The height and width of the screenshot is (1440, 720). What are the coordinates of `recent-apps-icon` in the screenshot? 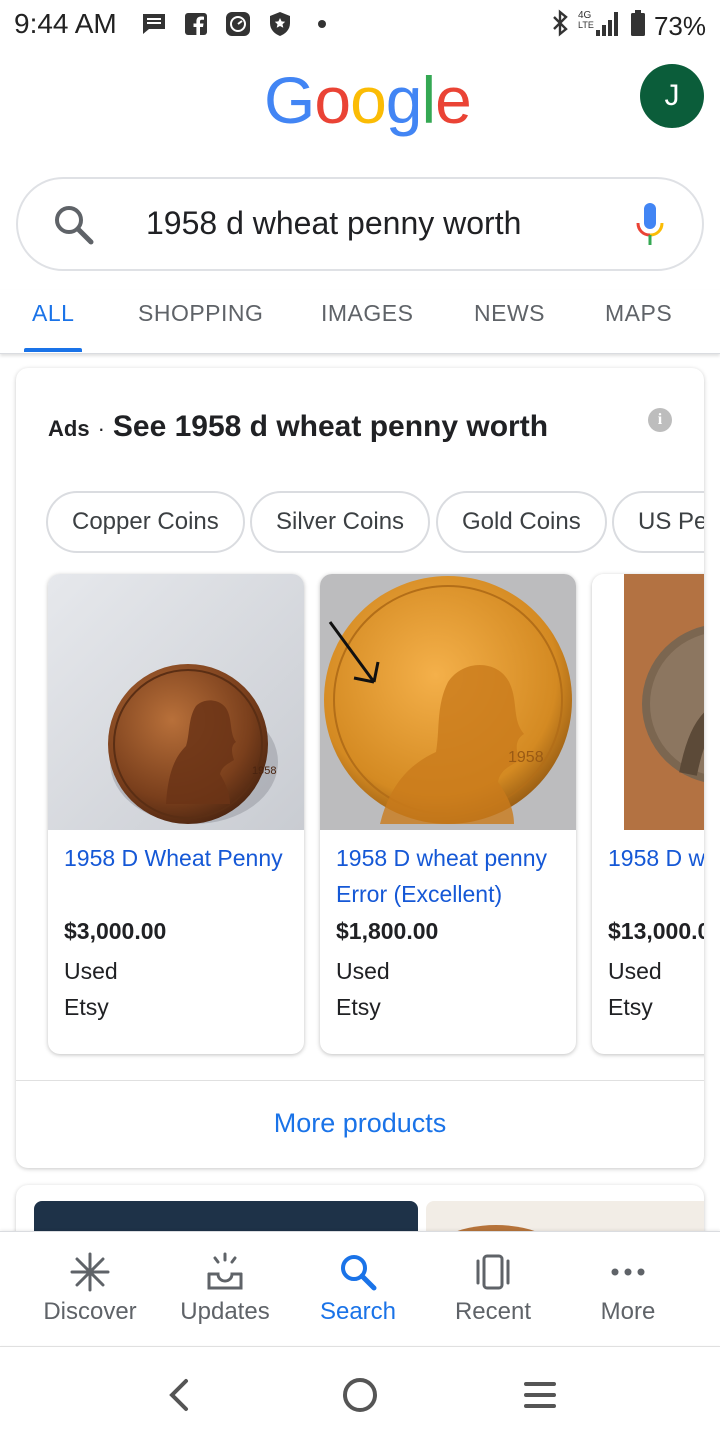 It's located at (540, 1395).